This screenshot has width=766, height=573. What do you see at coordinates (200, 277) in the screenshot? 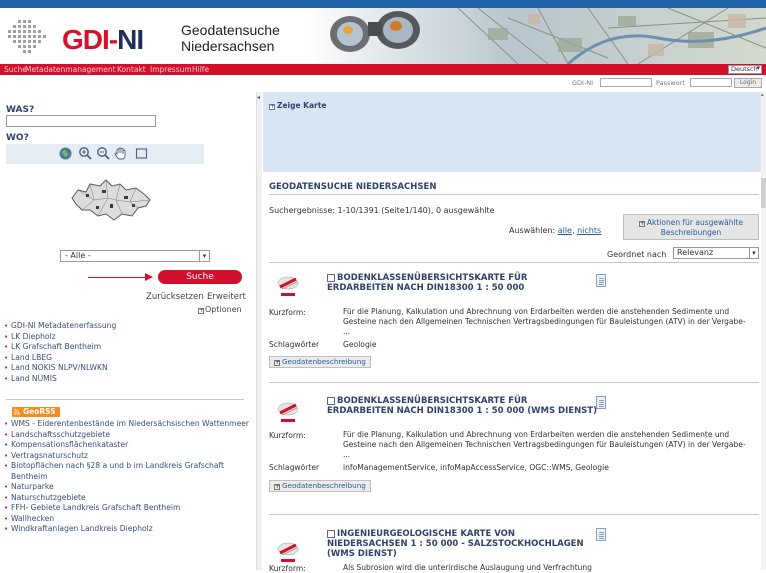
I see `search-button: Suche` at bounding box center [200, 277].